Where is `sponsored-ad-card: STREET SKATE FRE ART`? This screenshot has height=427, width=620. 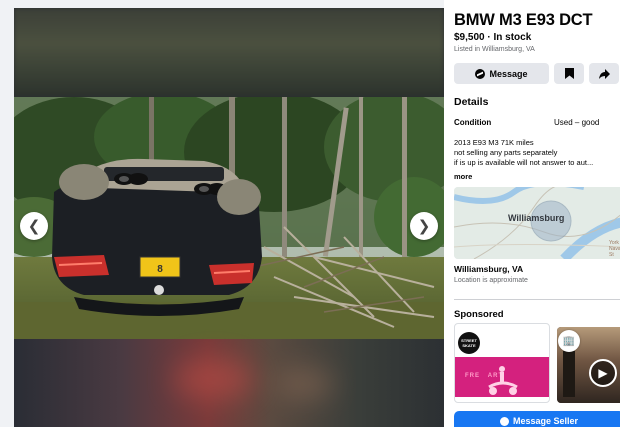 sponsored-ad-card: STREET SKATE FRE ART is located at coordinates (502, 363).